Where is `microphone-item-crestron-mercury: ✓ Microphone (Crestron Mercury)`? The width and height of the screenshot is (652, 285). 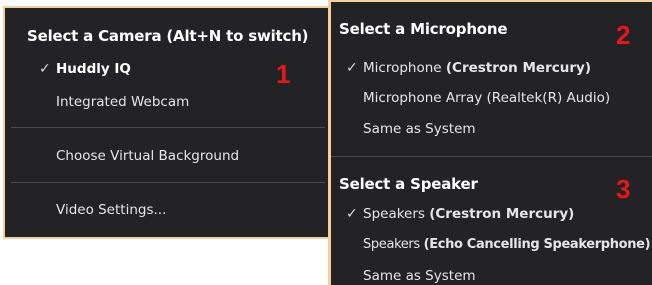
microphone-item-crestron-mercury: ✓ Microphone (Crestron Mercury) is located at coordinates (468, 68).